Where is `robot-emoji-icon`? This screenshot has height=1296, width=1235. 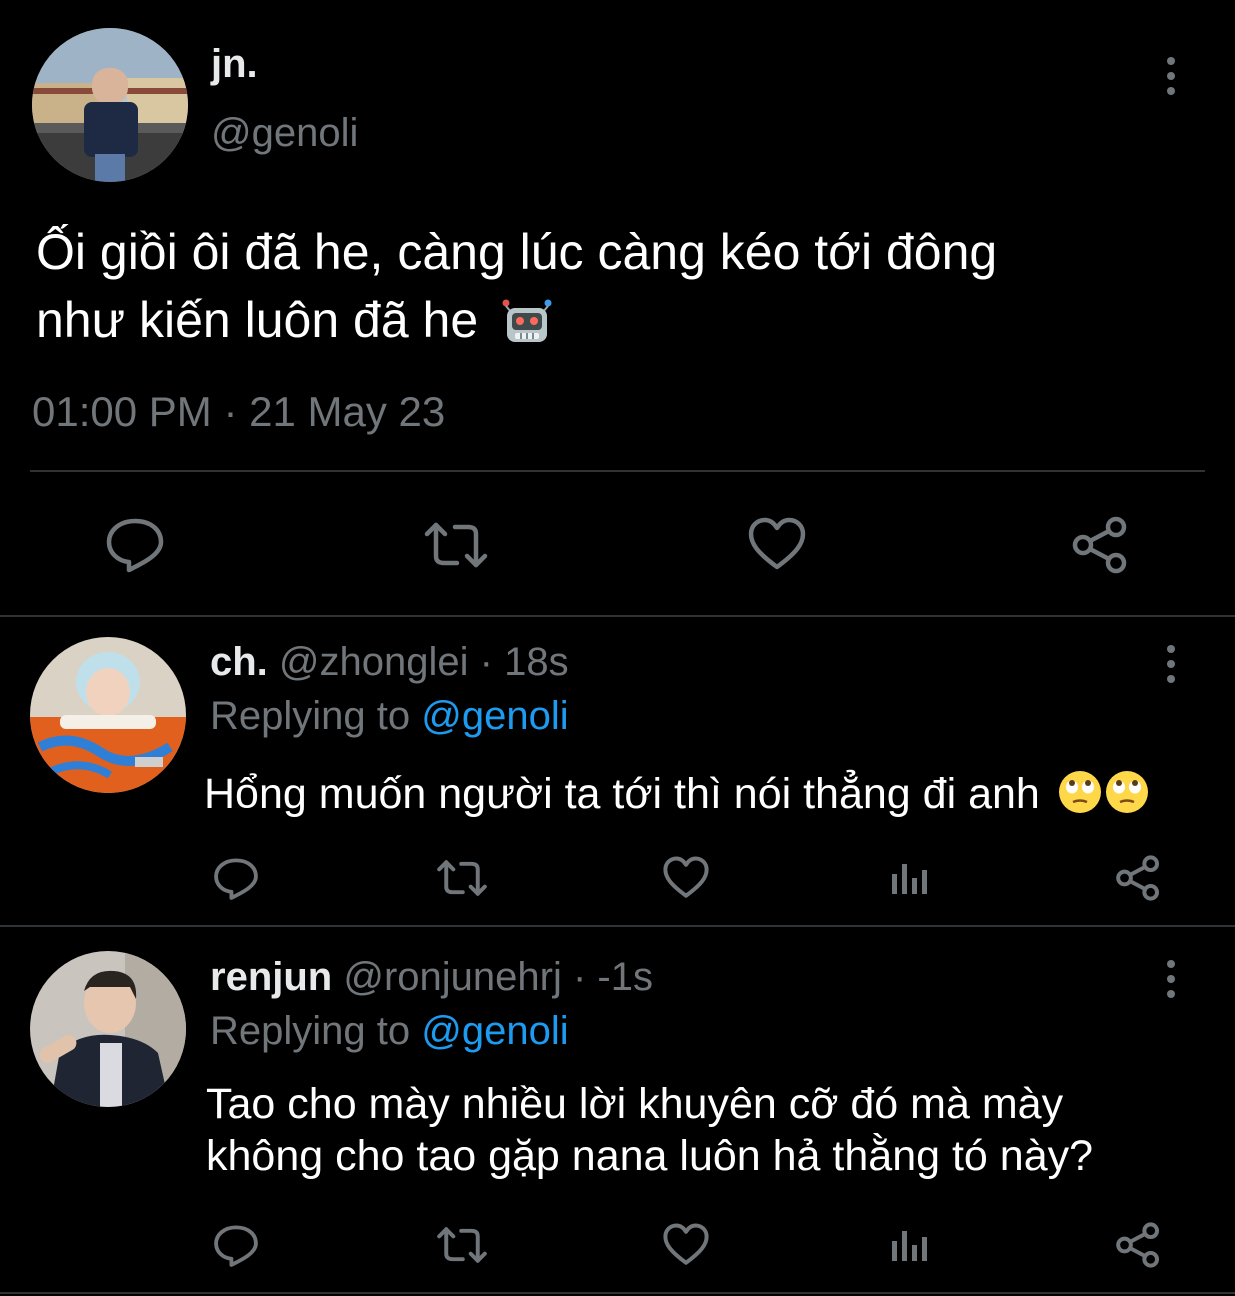
robot-emoji-icon is located at coordinates (527, 326).